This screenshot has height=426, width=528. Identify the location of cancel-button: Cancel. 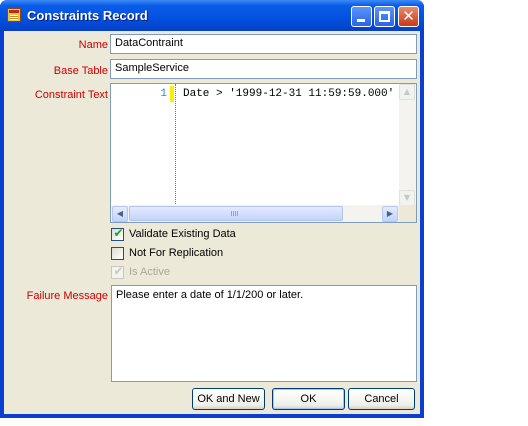
(381, 399).